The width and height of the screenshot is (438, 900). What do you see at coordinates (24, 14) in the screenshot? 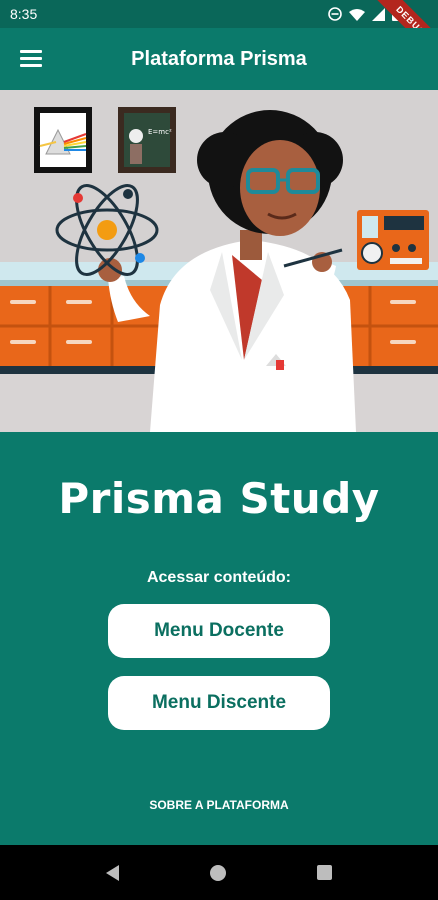
I see `status-time: 8:35` at bounding box center [24, 14].